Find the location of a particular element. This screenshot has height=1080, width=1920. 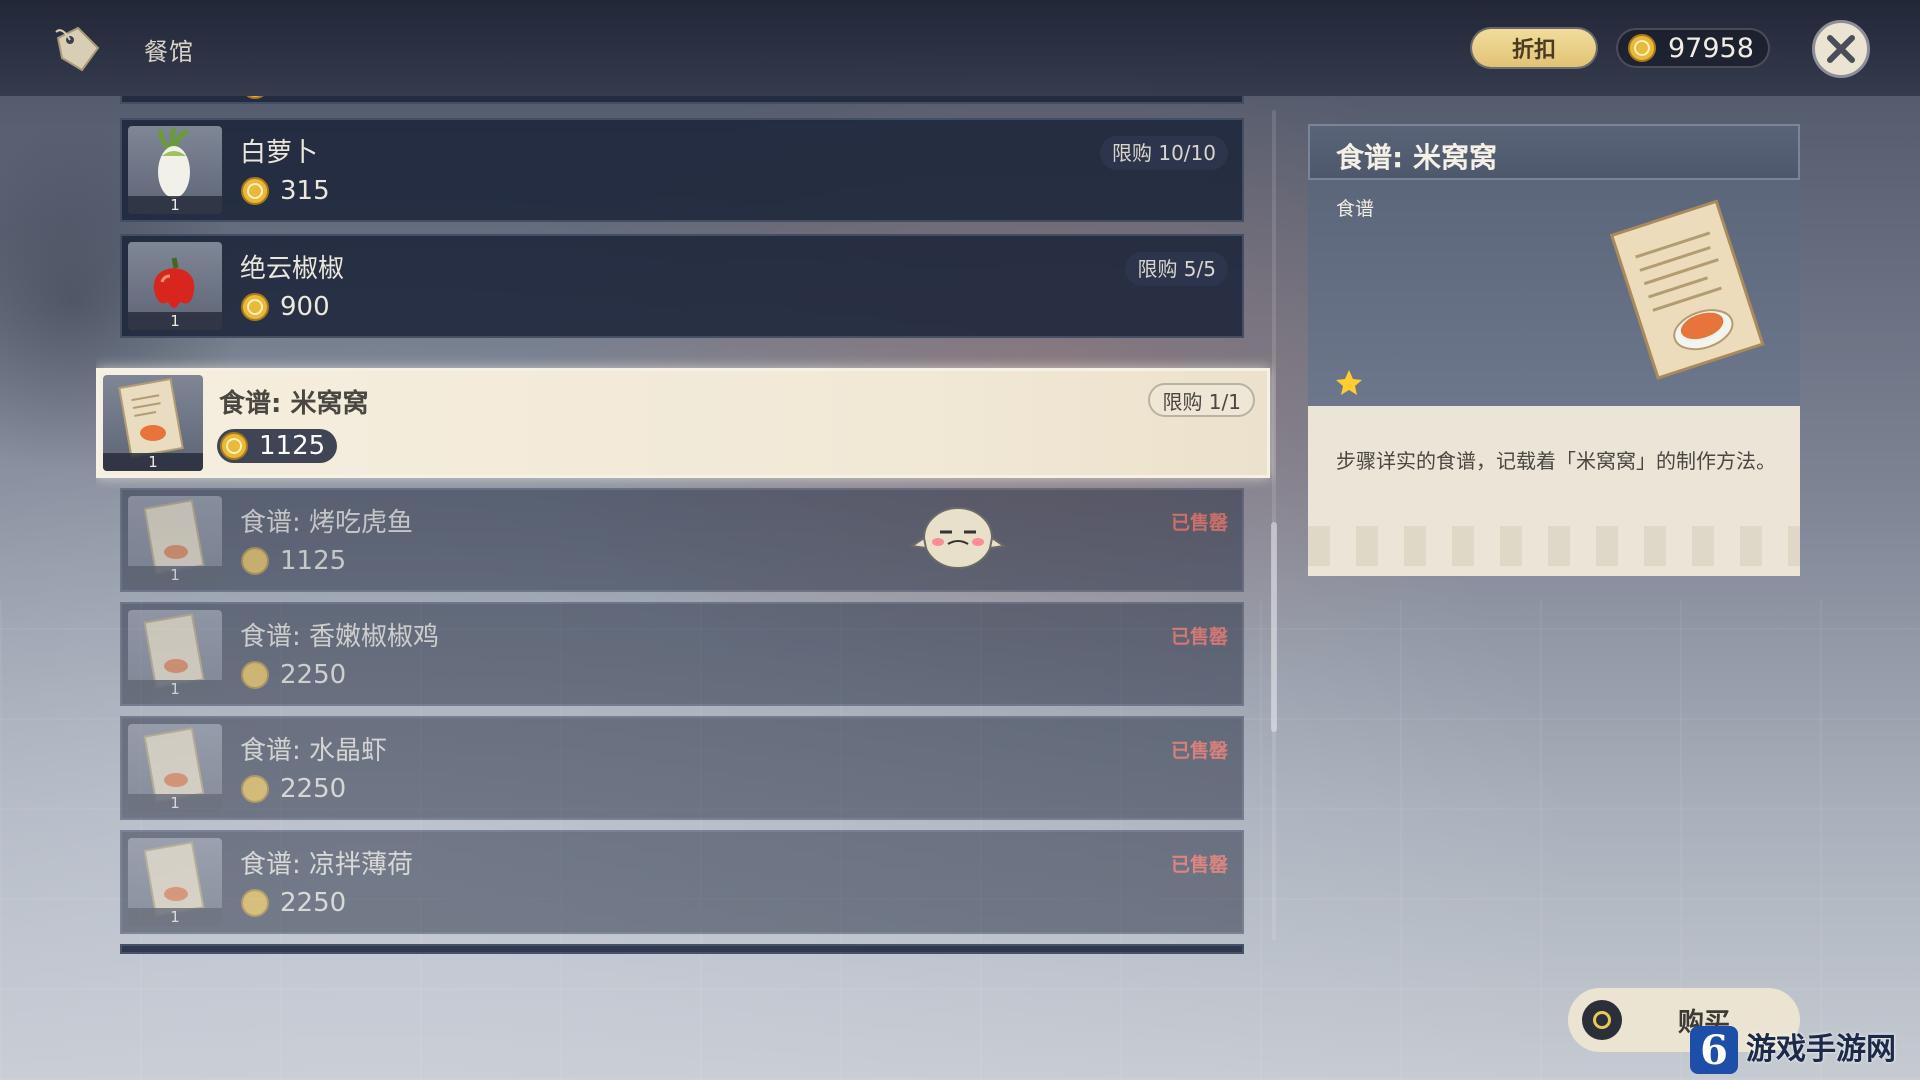

mora-balance: 97958 is located at coordinates (1693, 48).